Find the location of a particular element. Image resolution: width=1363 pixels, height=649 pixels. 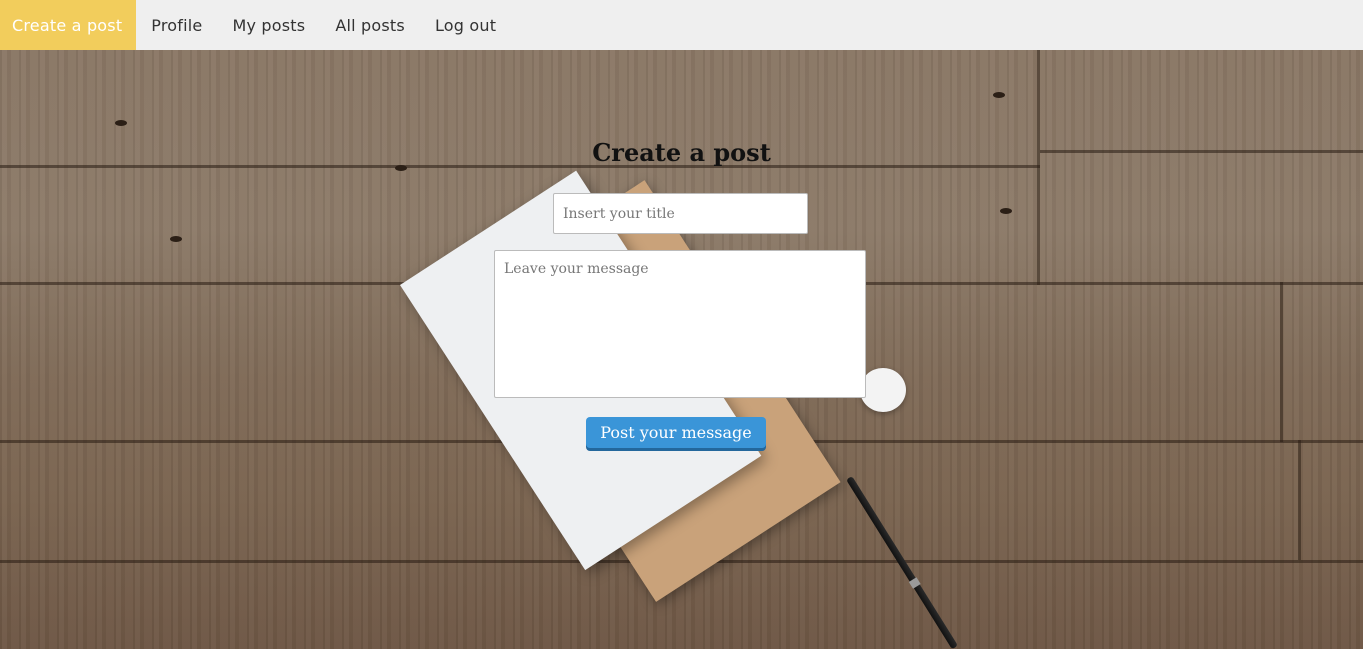

title-input is located at coordinates (680, 213).